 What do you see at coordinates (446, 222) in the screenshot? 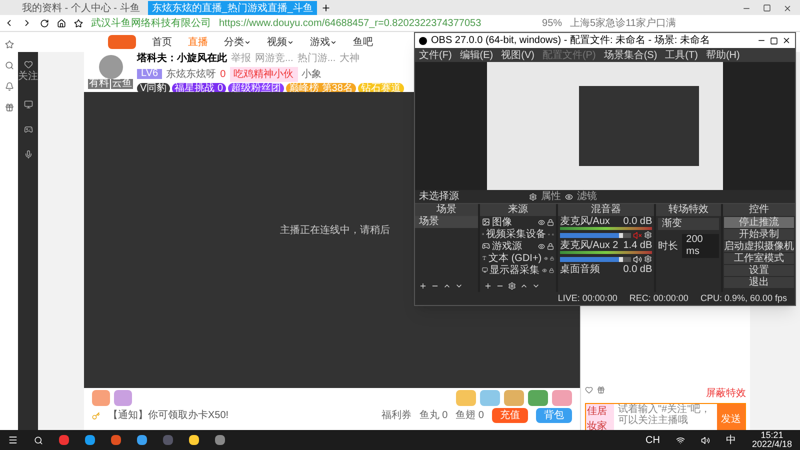
I see `scene-item: 场景` at bounding box center [446, 222].